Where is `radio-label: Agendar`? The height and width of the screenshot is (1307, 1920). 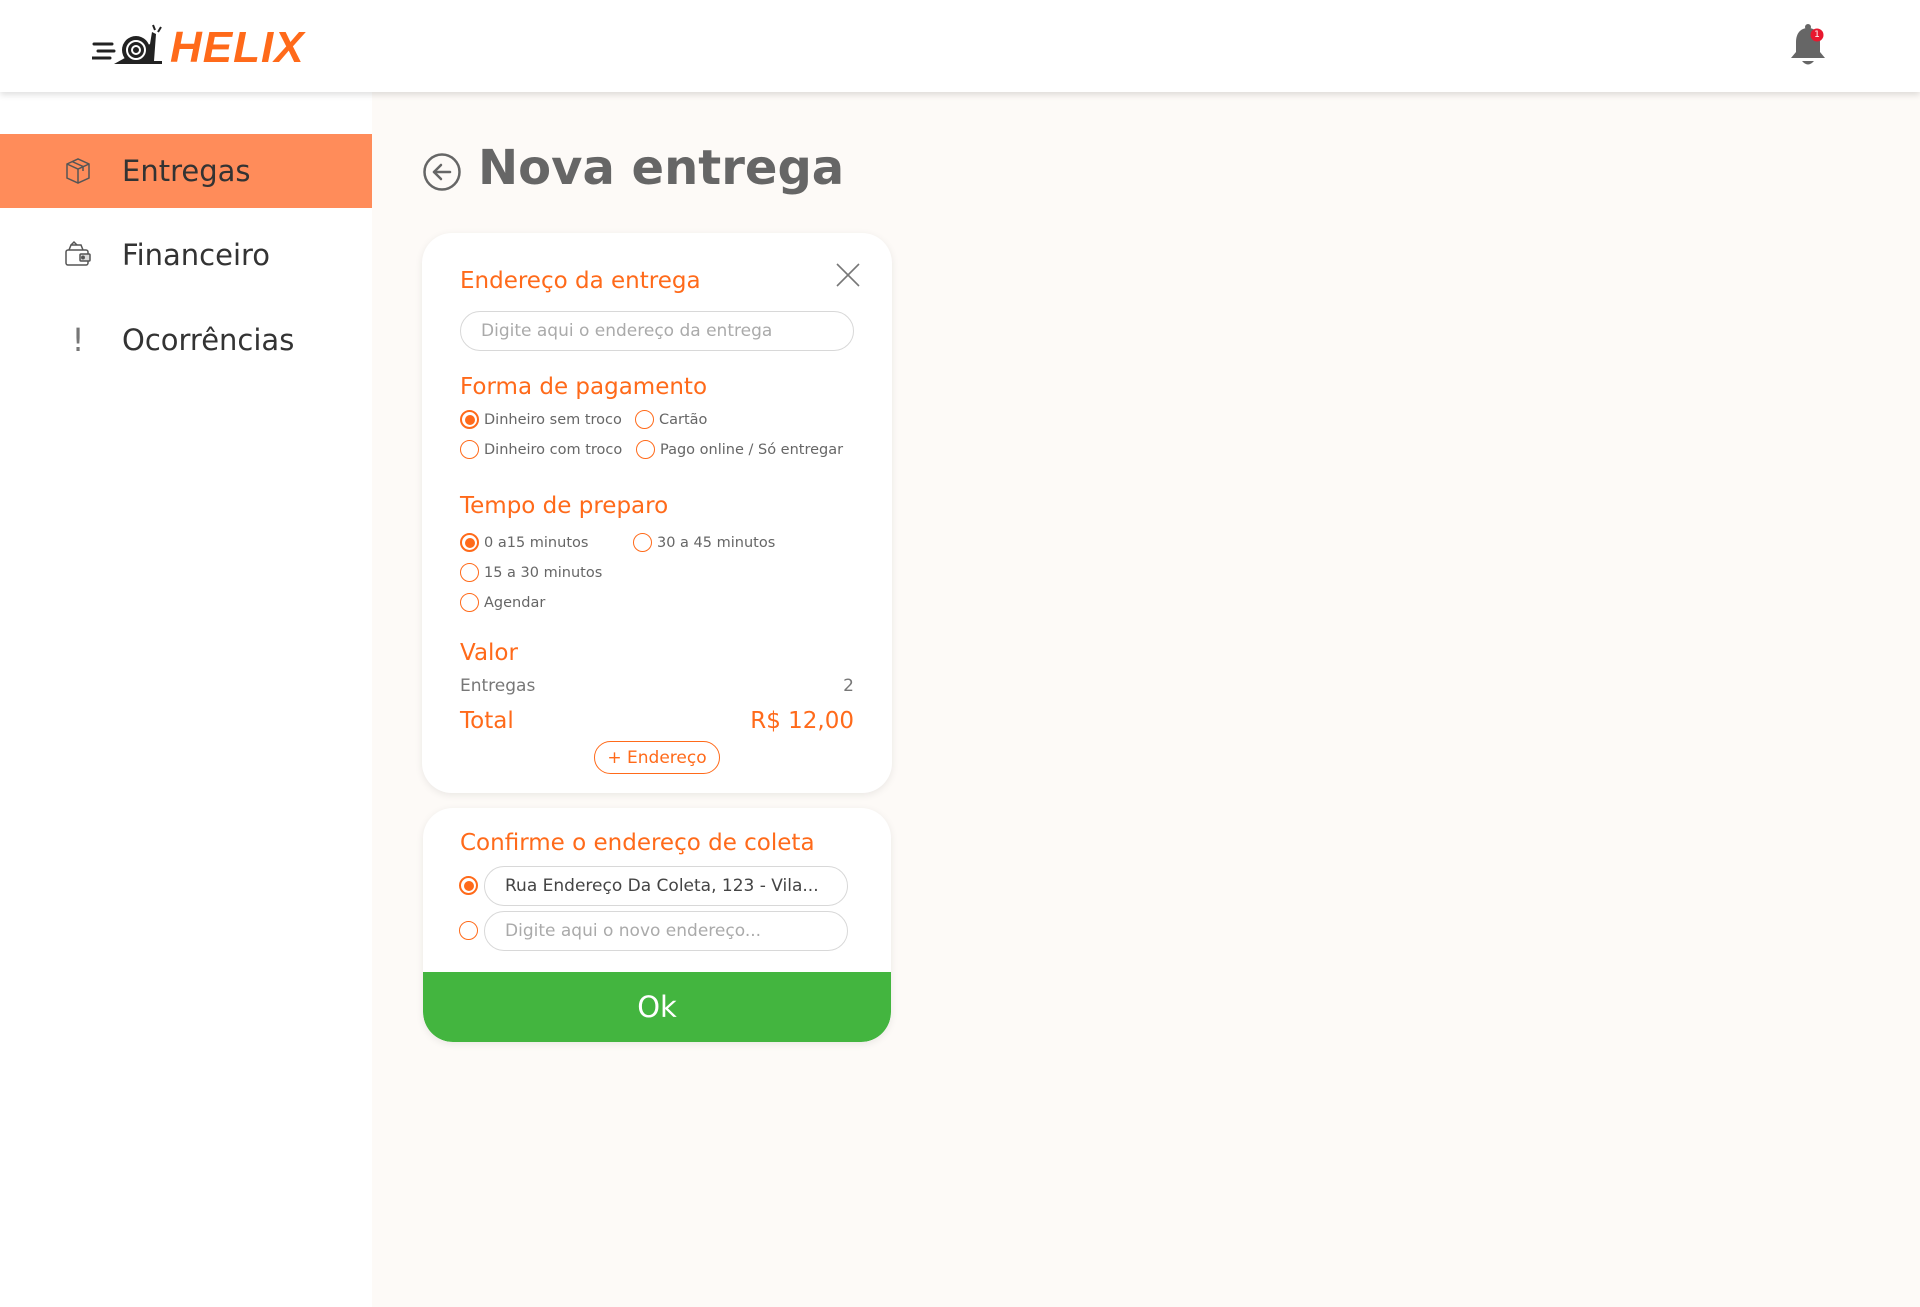 radio-label: Agendar is located at coordinates (515, 602).